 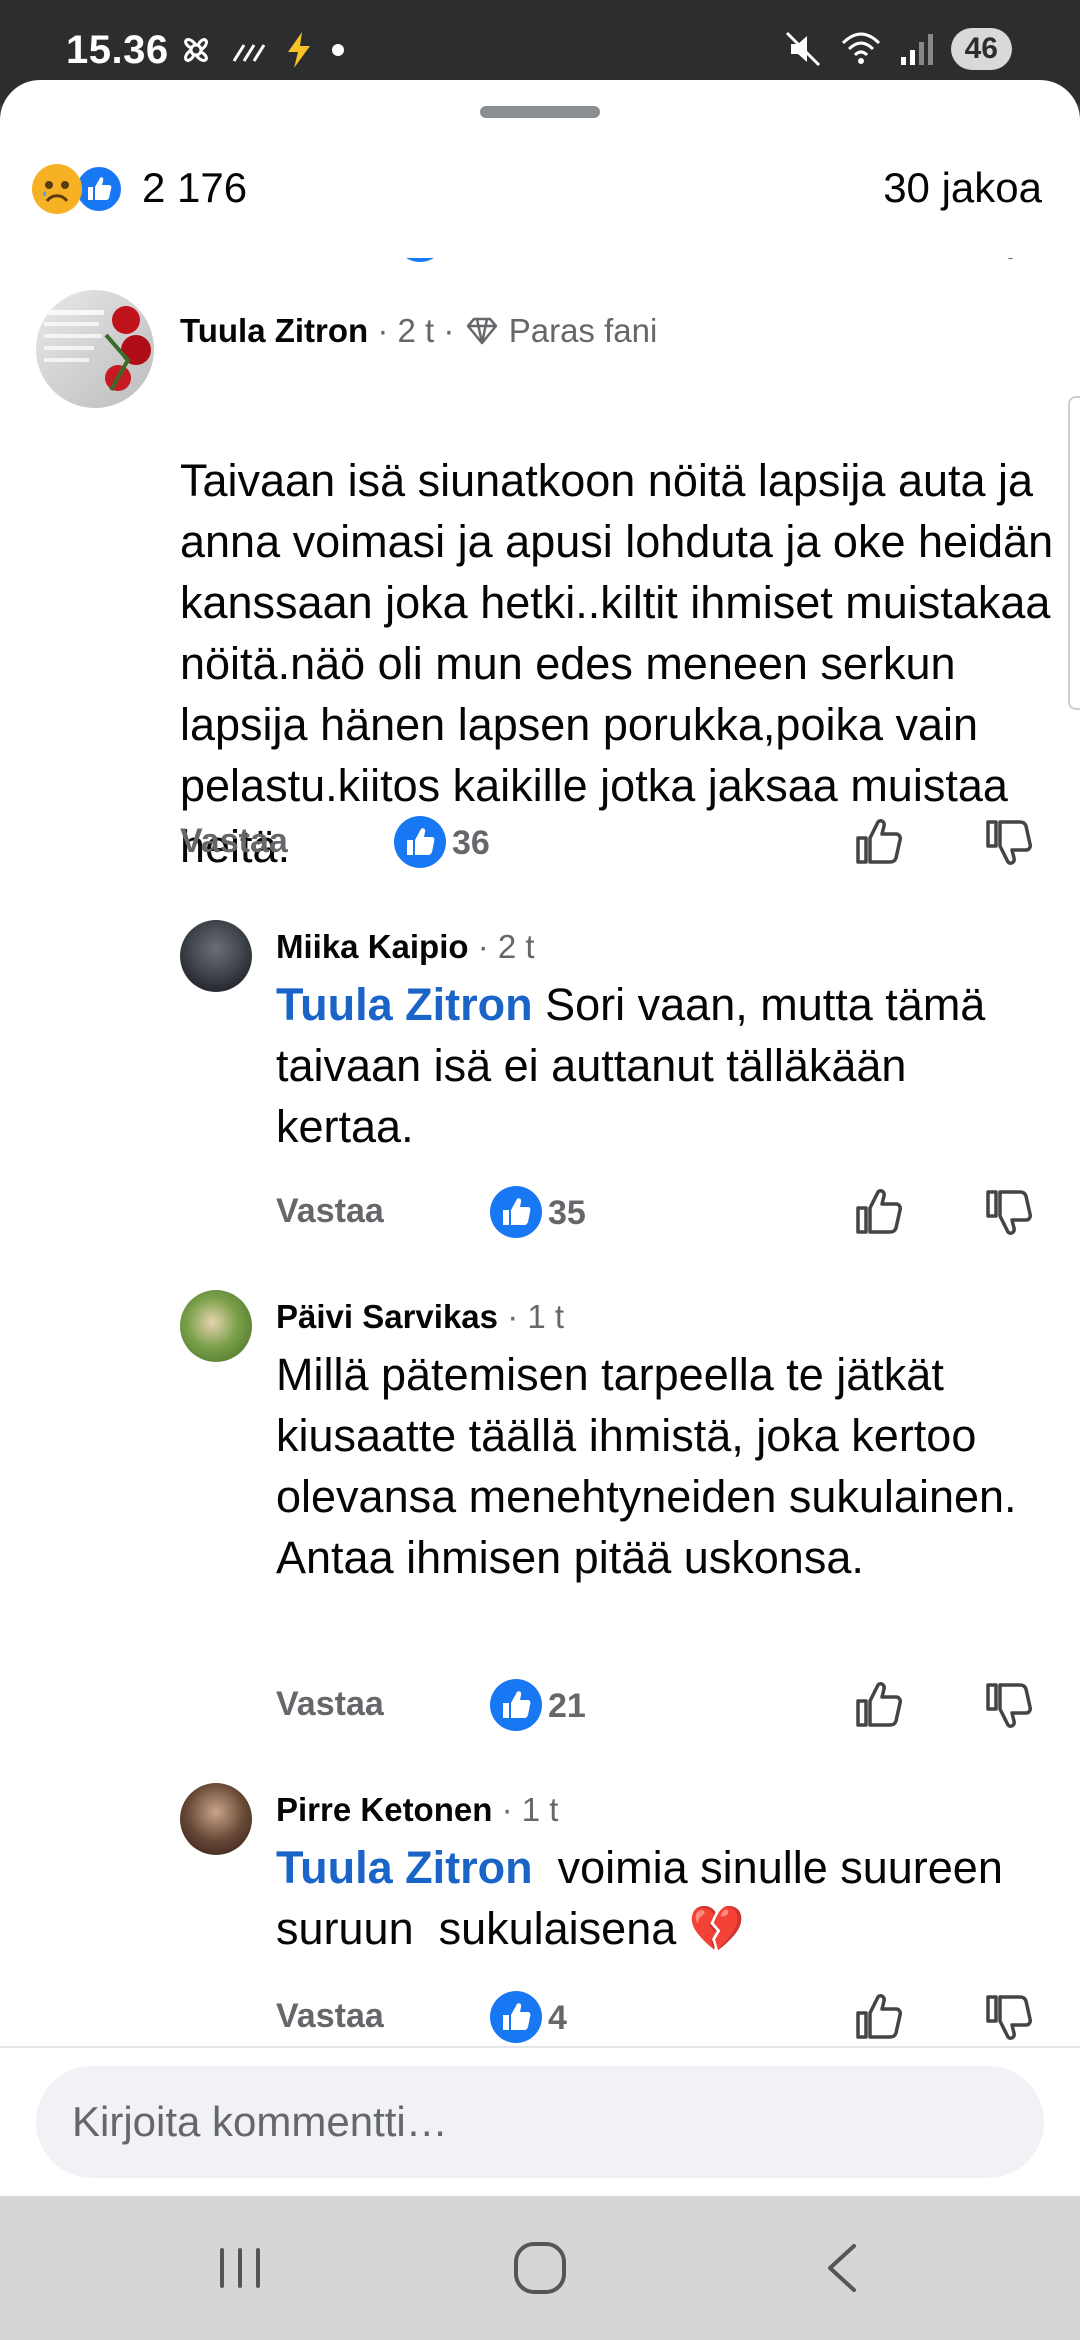 I want to click on comment-actions: Vastaa 36, so click(x=630, y=845).